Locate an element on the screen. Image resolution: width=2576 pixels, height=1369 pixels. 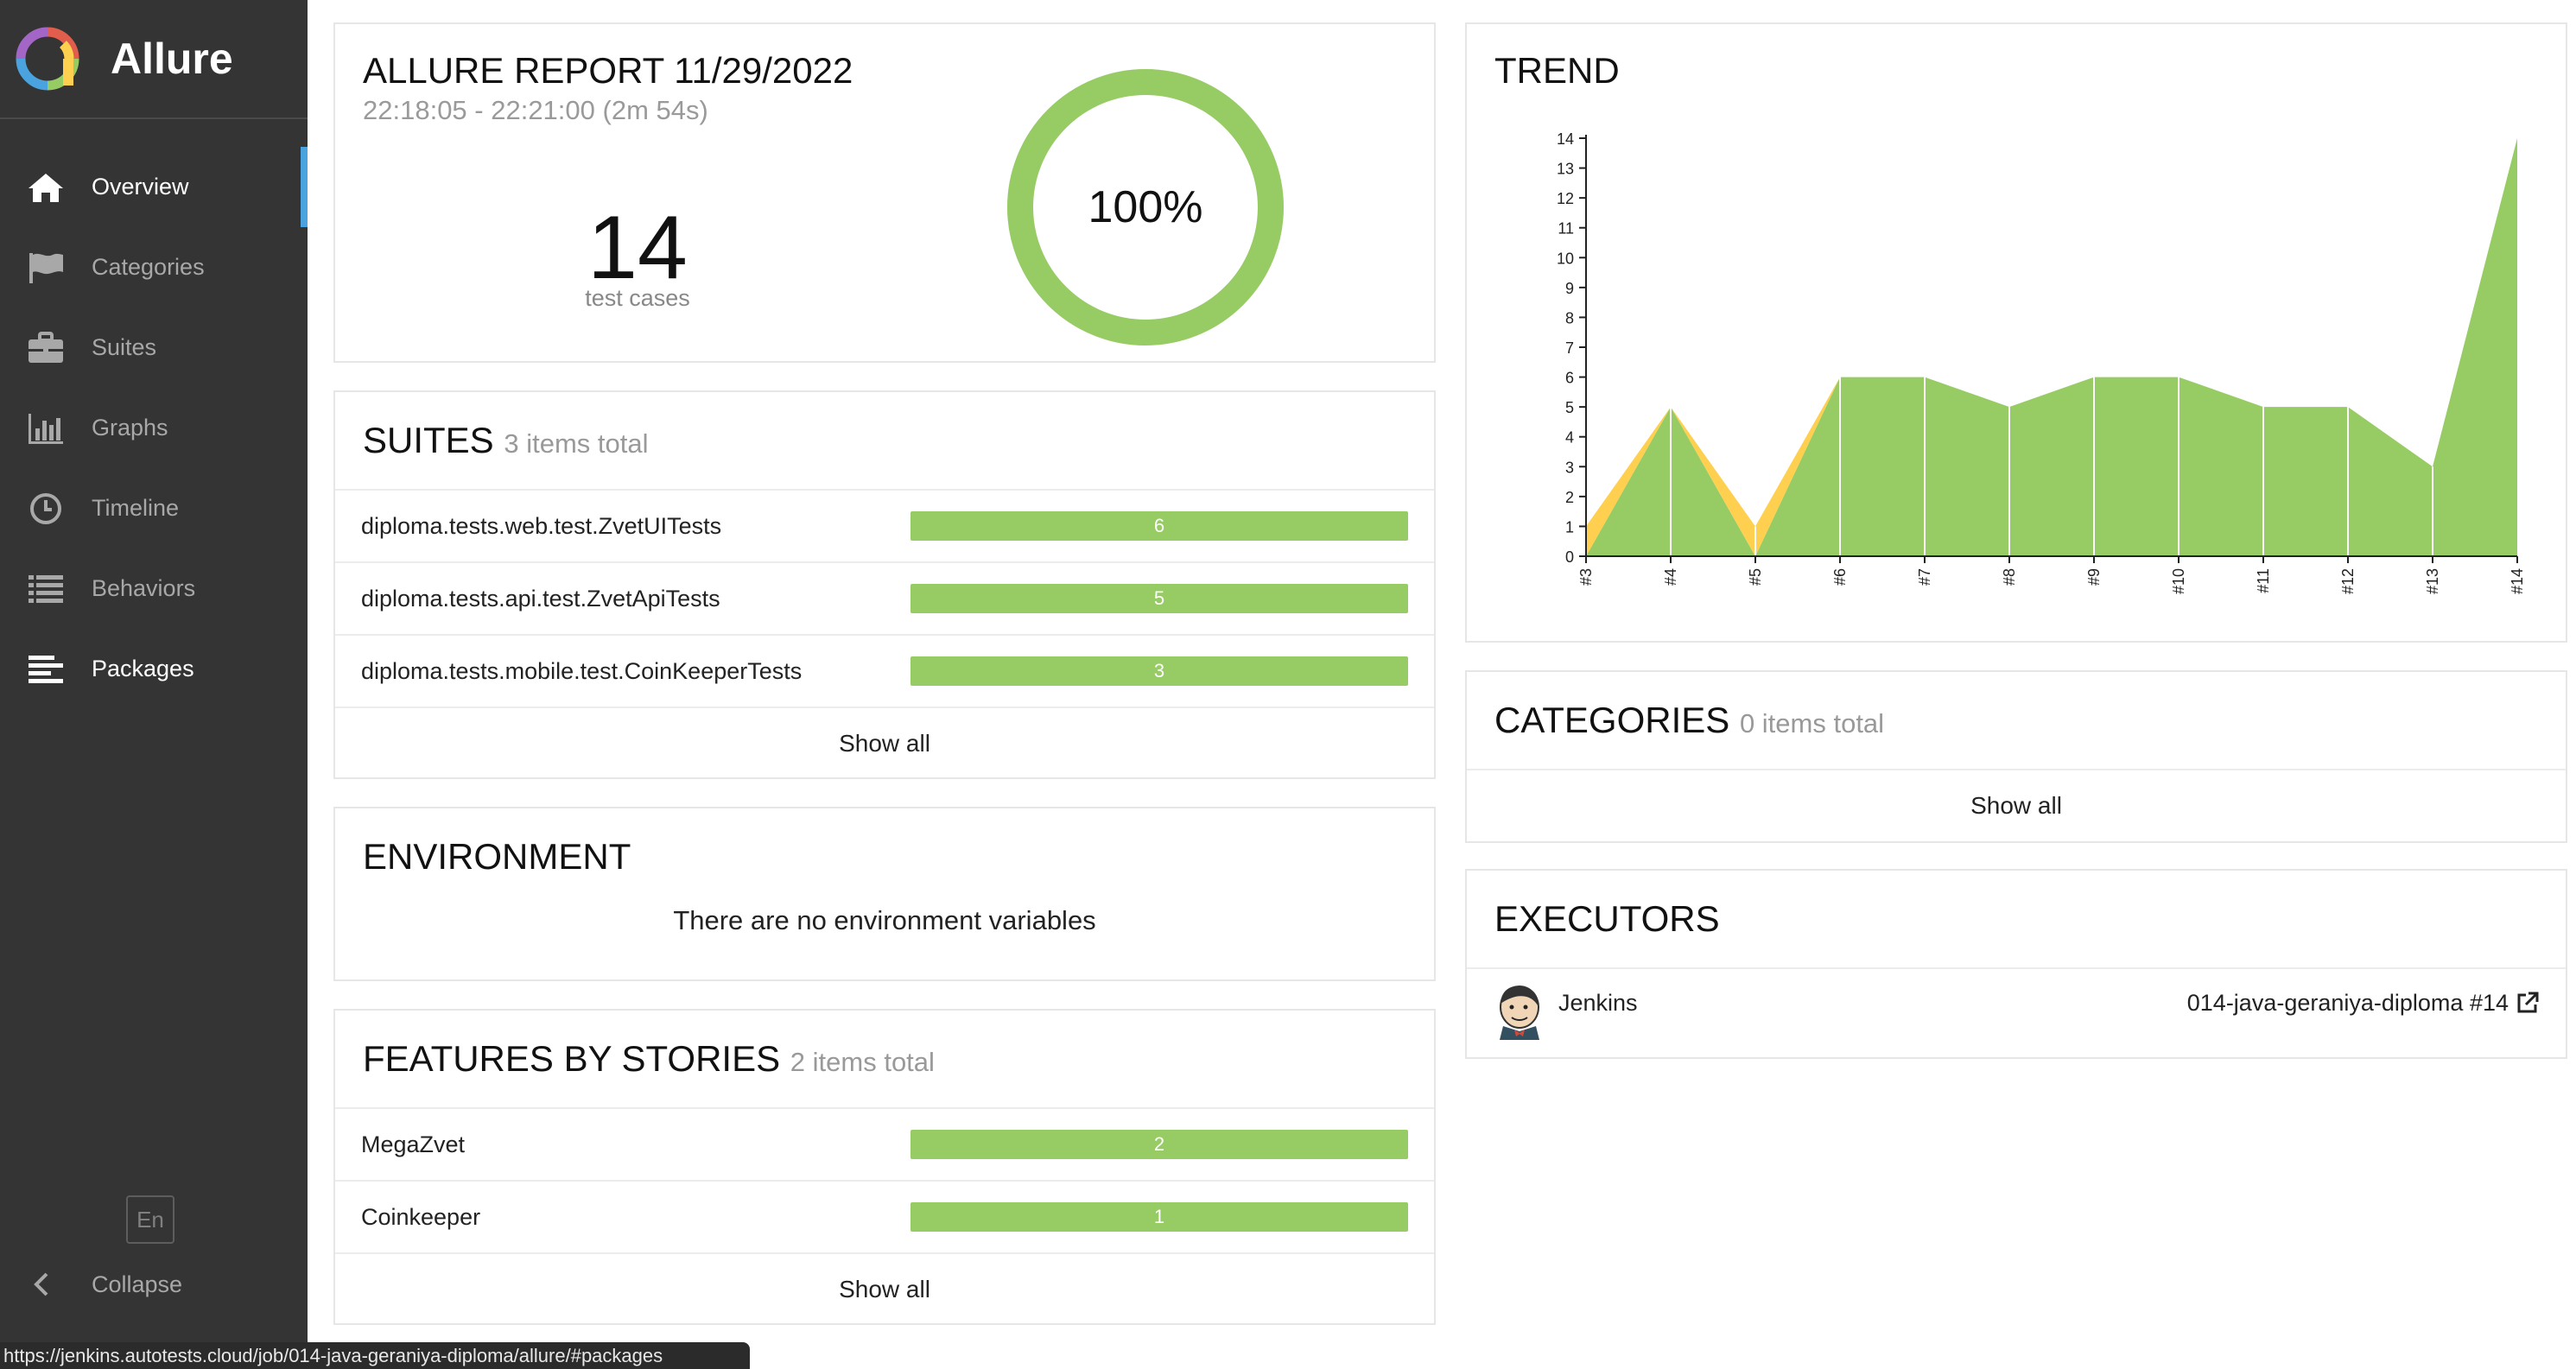
suite-name: diploma.tests.api.test.ZvetApiTests is located at coordinates (540, 599).